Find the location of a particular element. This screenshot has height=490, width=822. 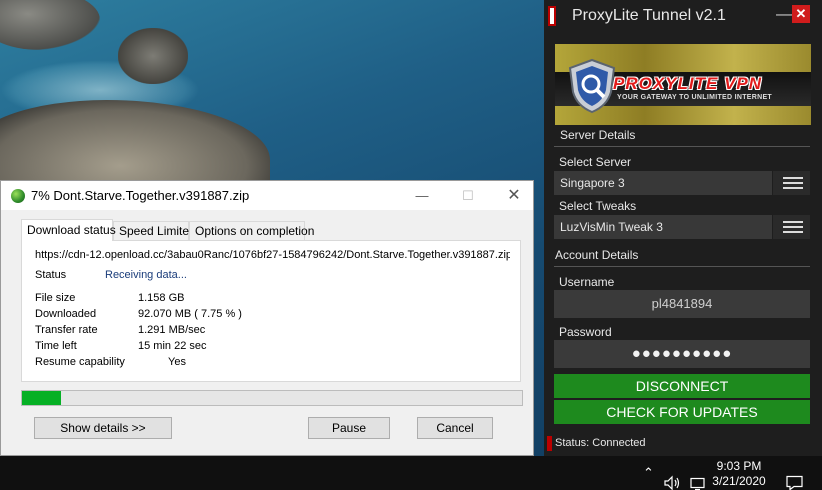

clock-time: 9:03 PM is located at coordinates (739, 466).